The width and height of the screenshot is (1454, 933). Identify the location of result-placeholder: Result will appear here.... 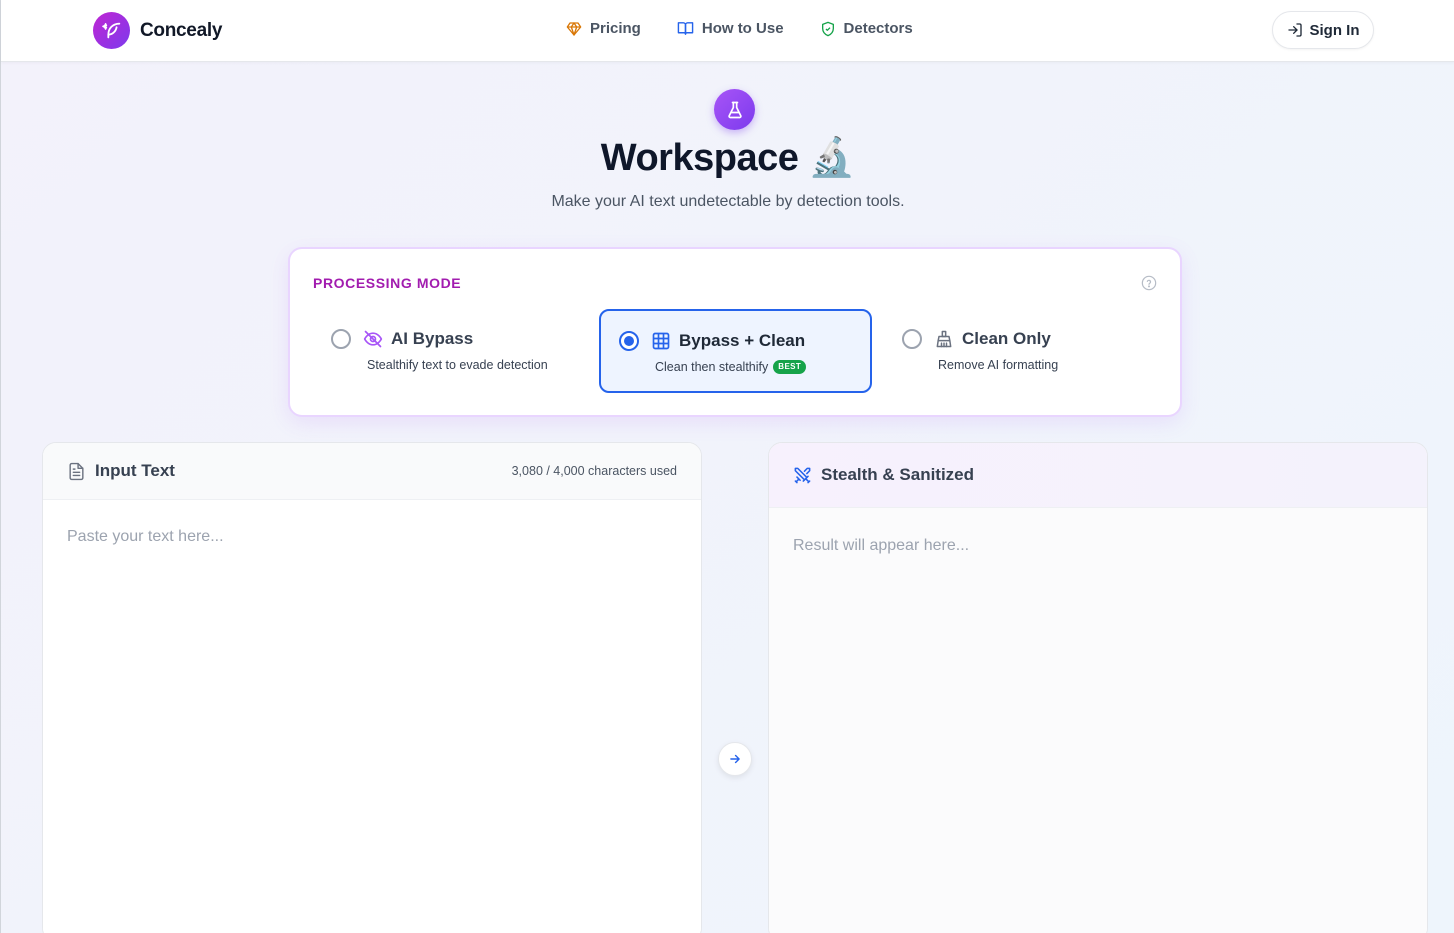
(881, 545).